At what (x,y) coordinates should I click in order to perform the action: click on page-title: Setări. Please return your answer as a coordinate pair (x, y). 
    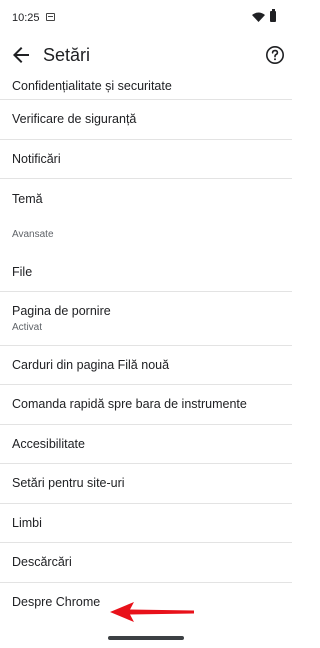
    Looking at the image, I should click on (67, 55).